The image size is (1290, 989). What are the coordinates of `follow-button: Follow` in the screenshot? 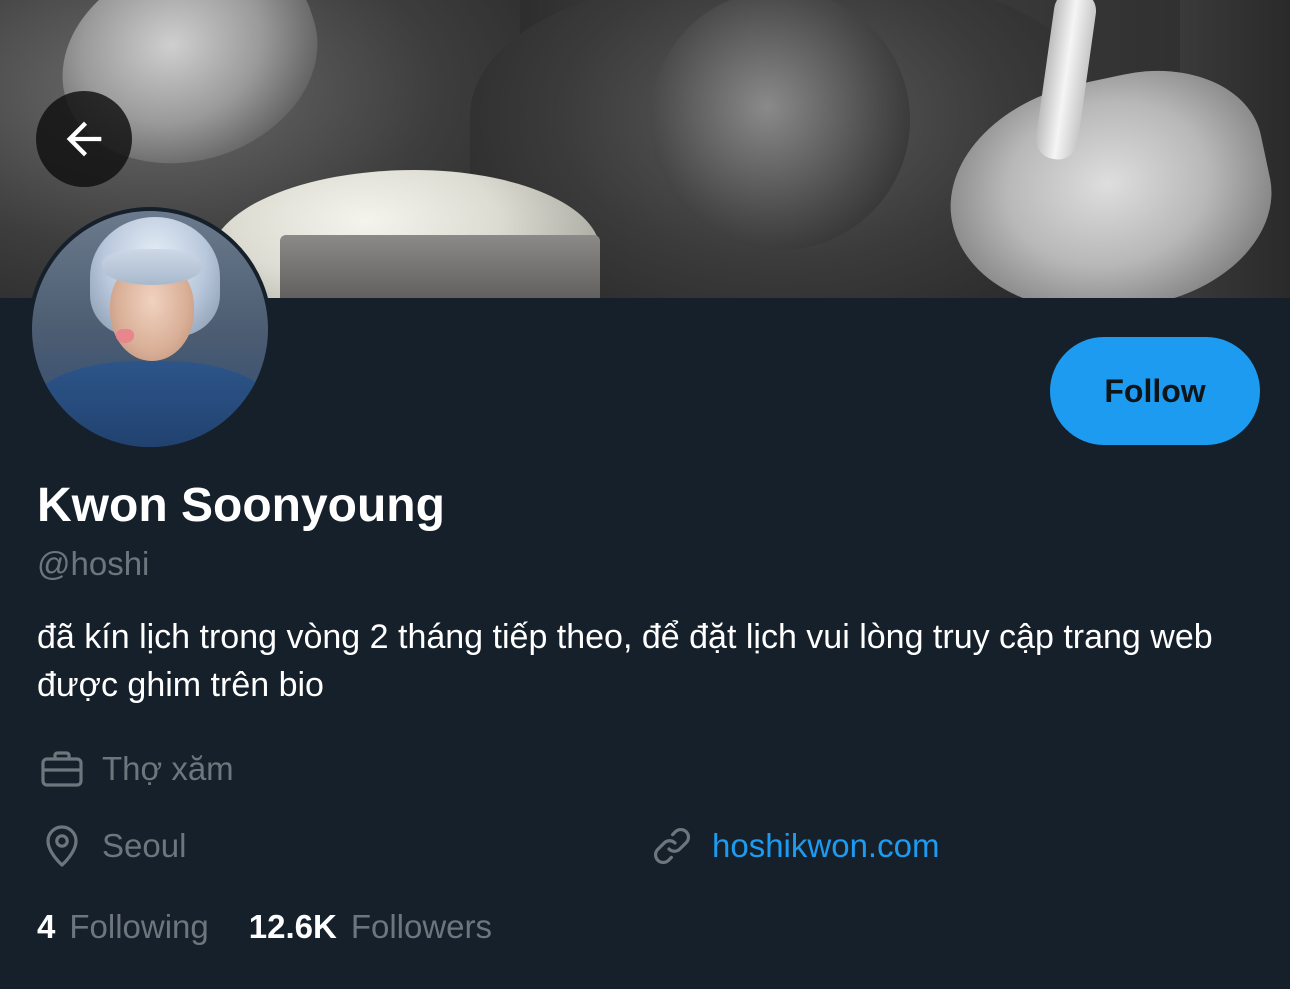 It's located at (1155, 391).